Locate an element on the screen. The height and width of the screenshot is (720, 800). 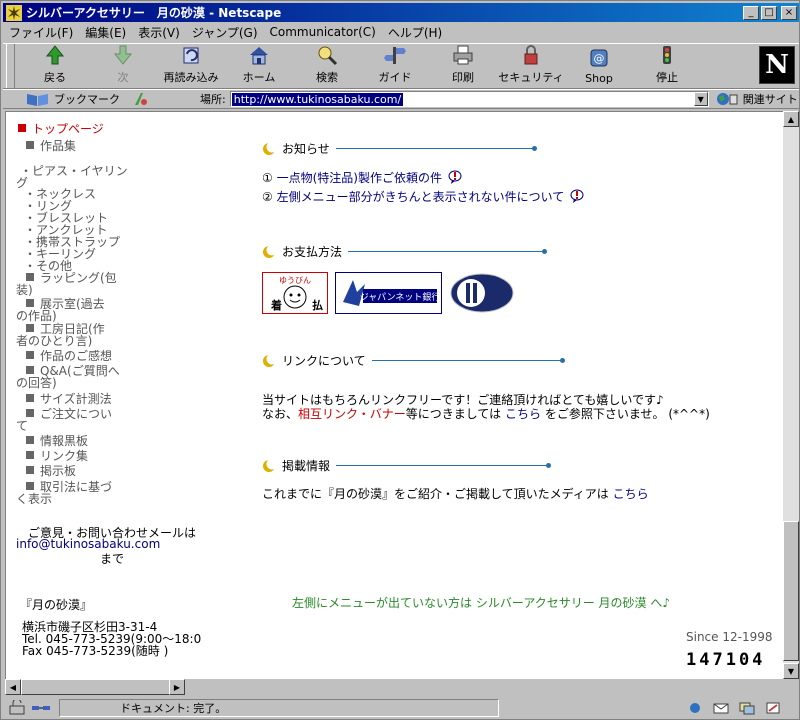
shop-label: Shop is located at coordinates (599, 78).